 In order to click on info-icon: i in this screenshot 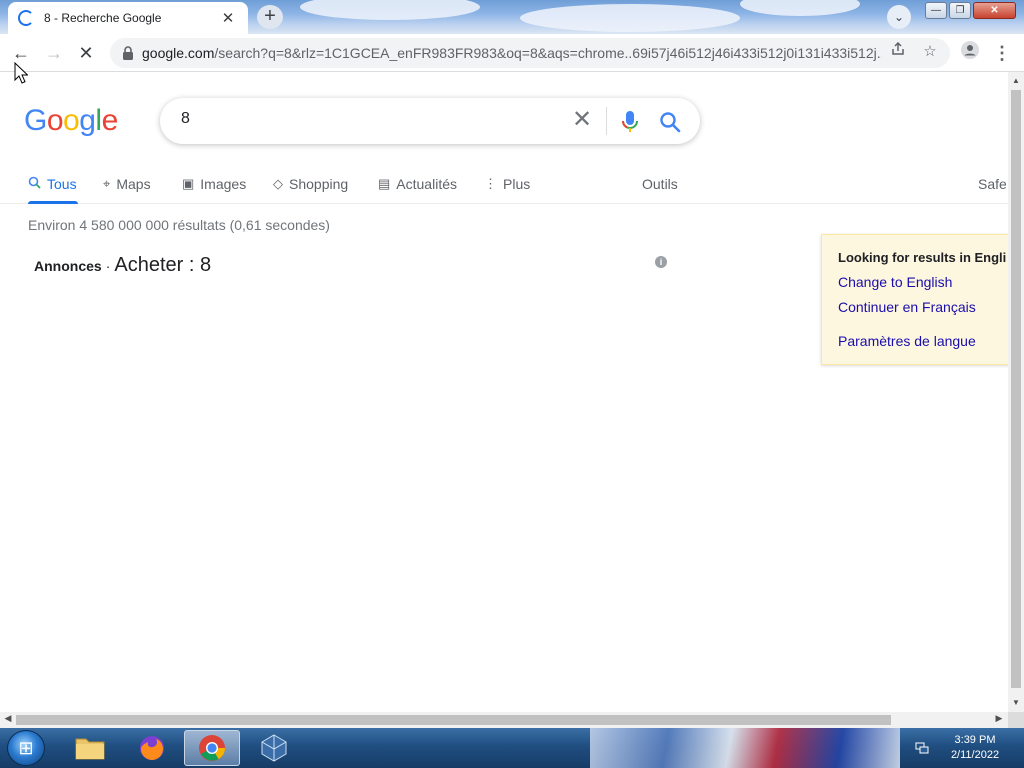, I will do `click(661, 262)`.